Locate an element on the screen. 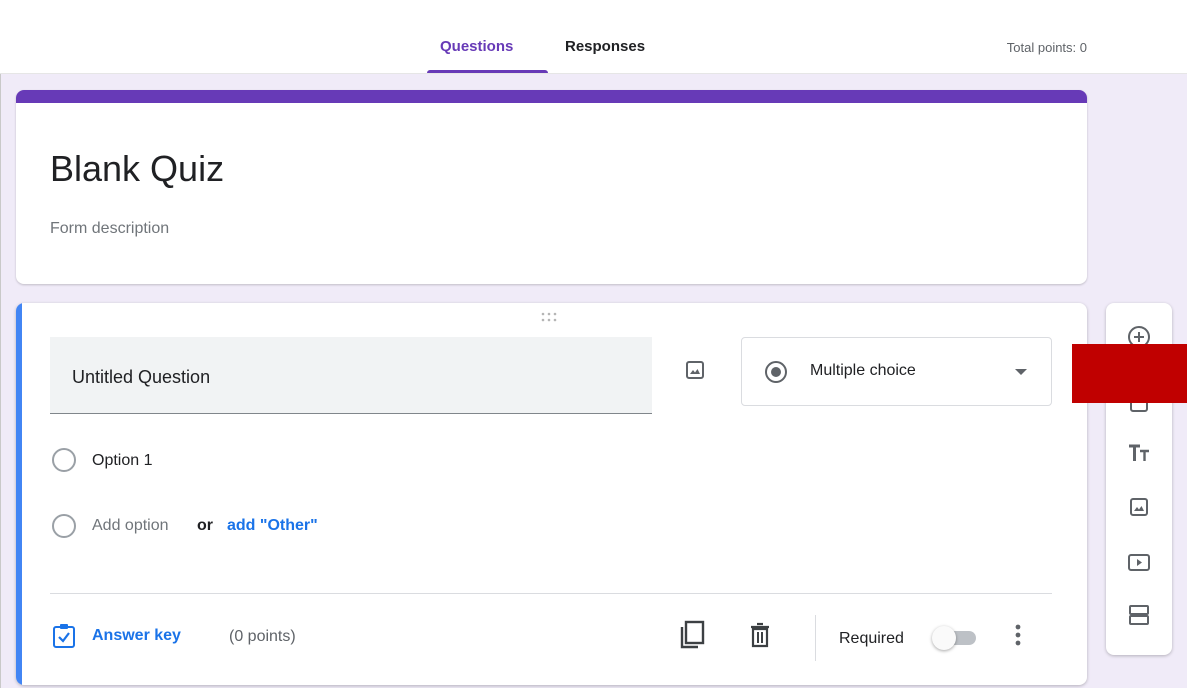 Image resolution: width=1187 pixels, height=688 pixels. answer-key-label: Answer key is located at coordinates (136, 635).